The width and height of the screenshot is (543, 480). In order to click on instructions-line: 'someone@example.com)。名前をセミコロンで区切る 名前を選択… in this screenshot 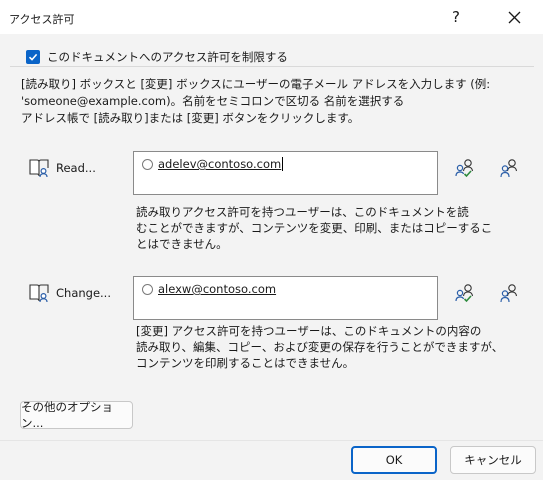, I will do `click(213, 101)`.